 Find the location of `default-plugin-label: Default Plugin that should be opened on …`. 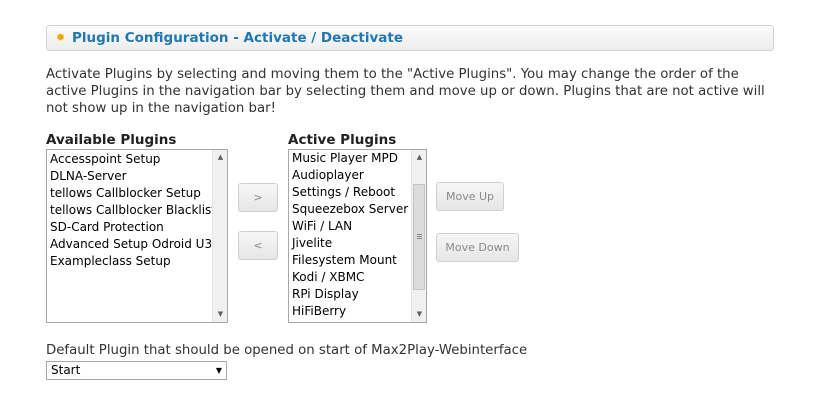

default-plugin-label: Default Plugin that should be opened on … is located at coordinates (287, 350).